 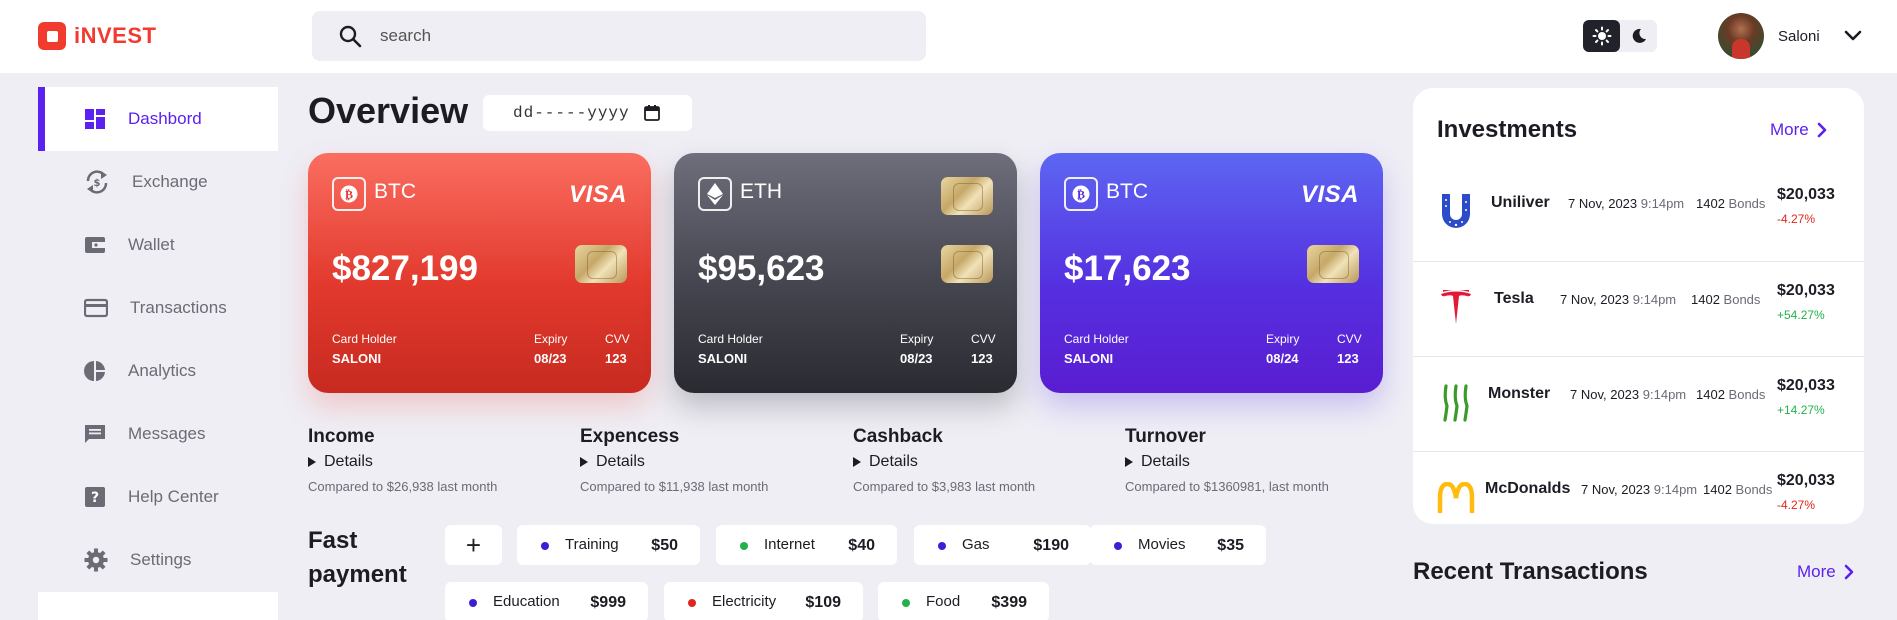 What do you see at coordinates (1528, 488) in the screenshot?
I see `investment-name: McDonalds` at bounding box center [1528, 488].